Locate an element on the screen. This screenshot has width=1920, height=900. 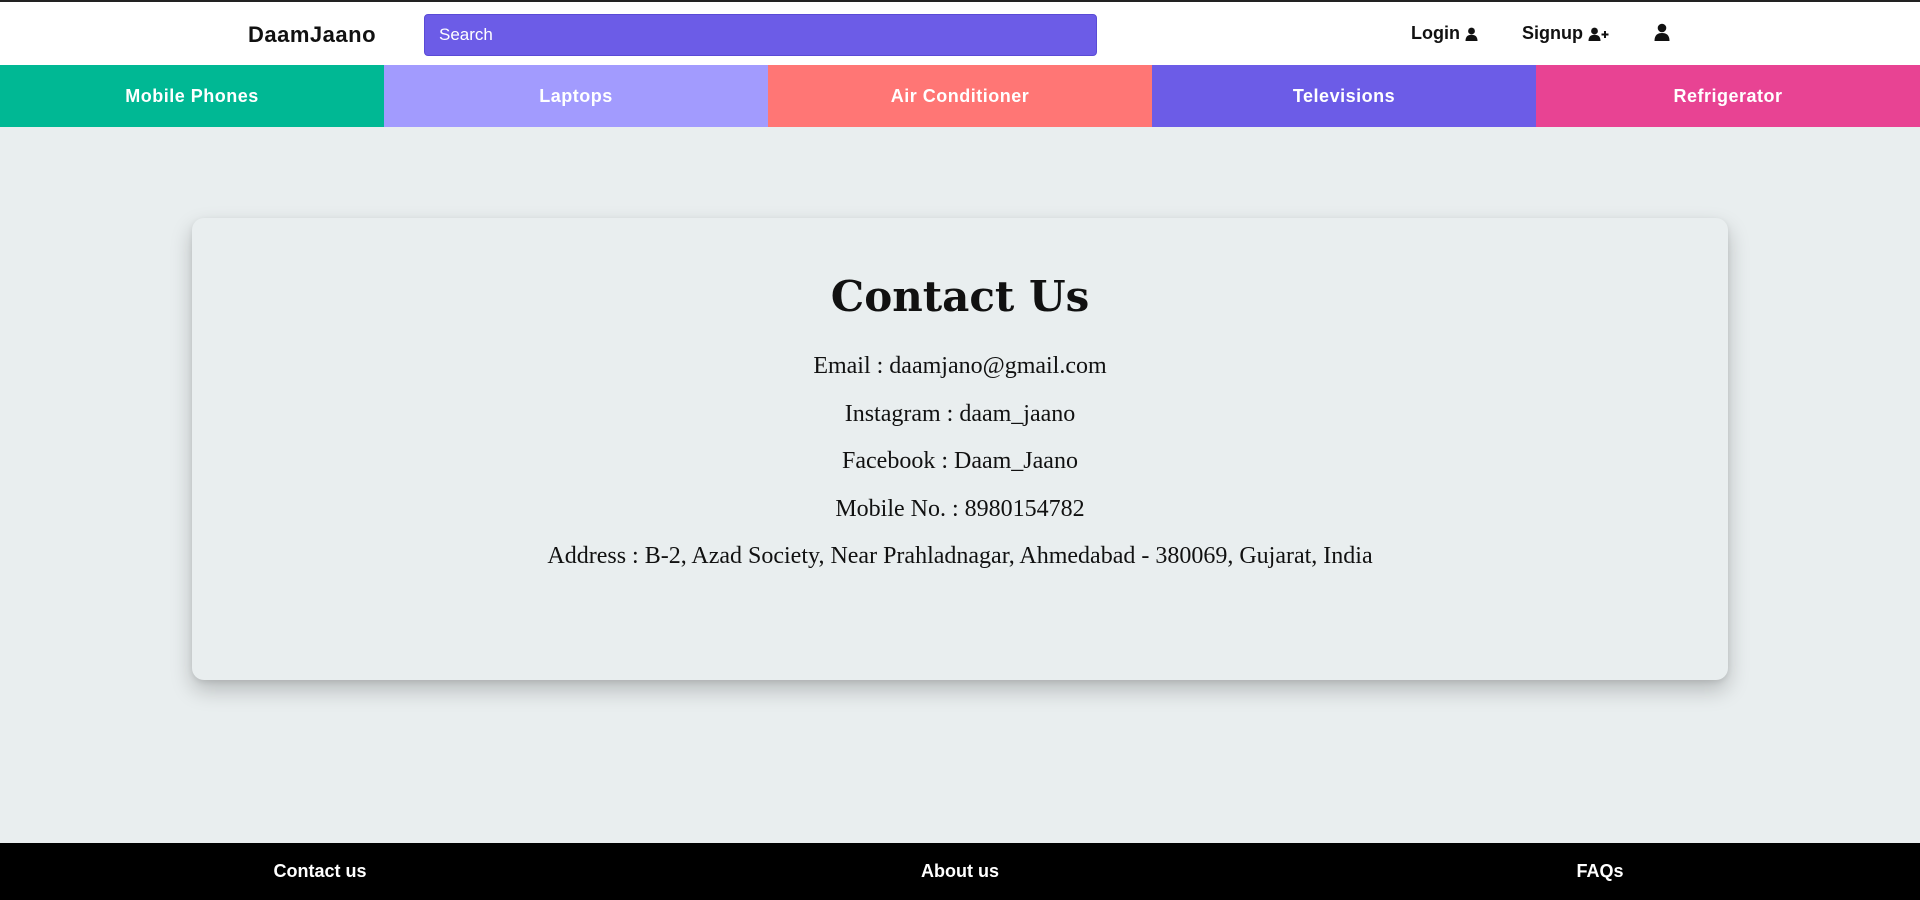
category-refrigerator: Refrigerator is located at coordinates (1728, 96).